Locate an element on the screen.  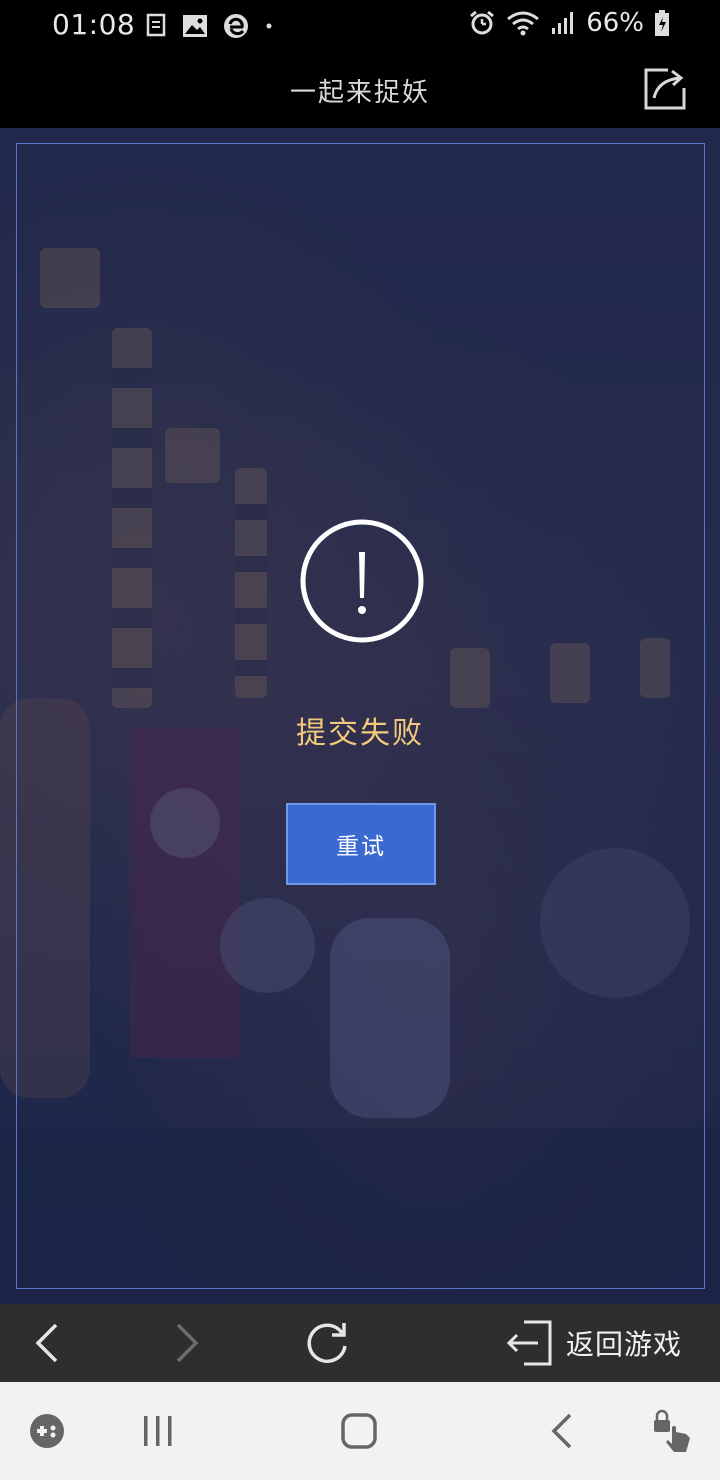
status-right: 66% is located at coordinates (569, 23).